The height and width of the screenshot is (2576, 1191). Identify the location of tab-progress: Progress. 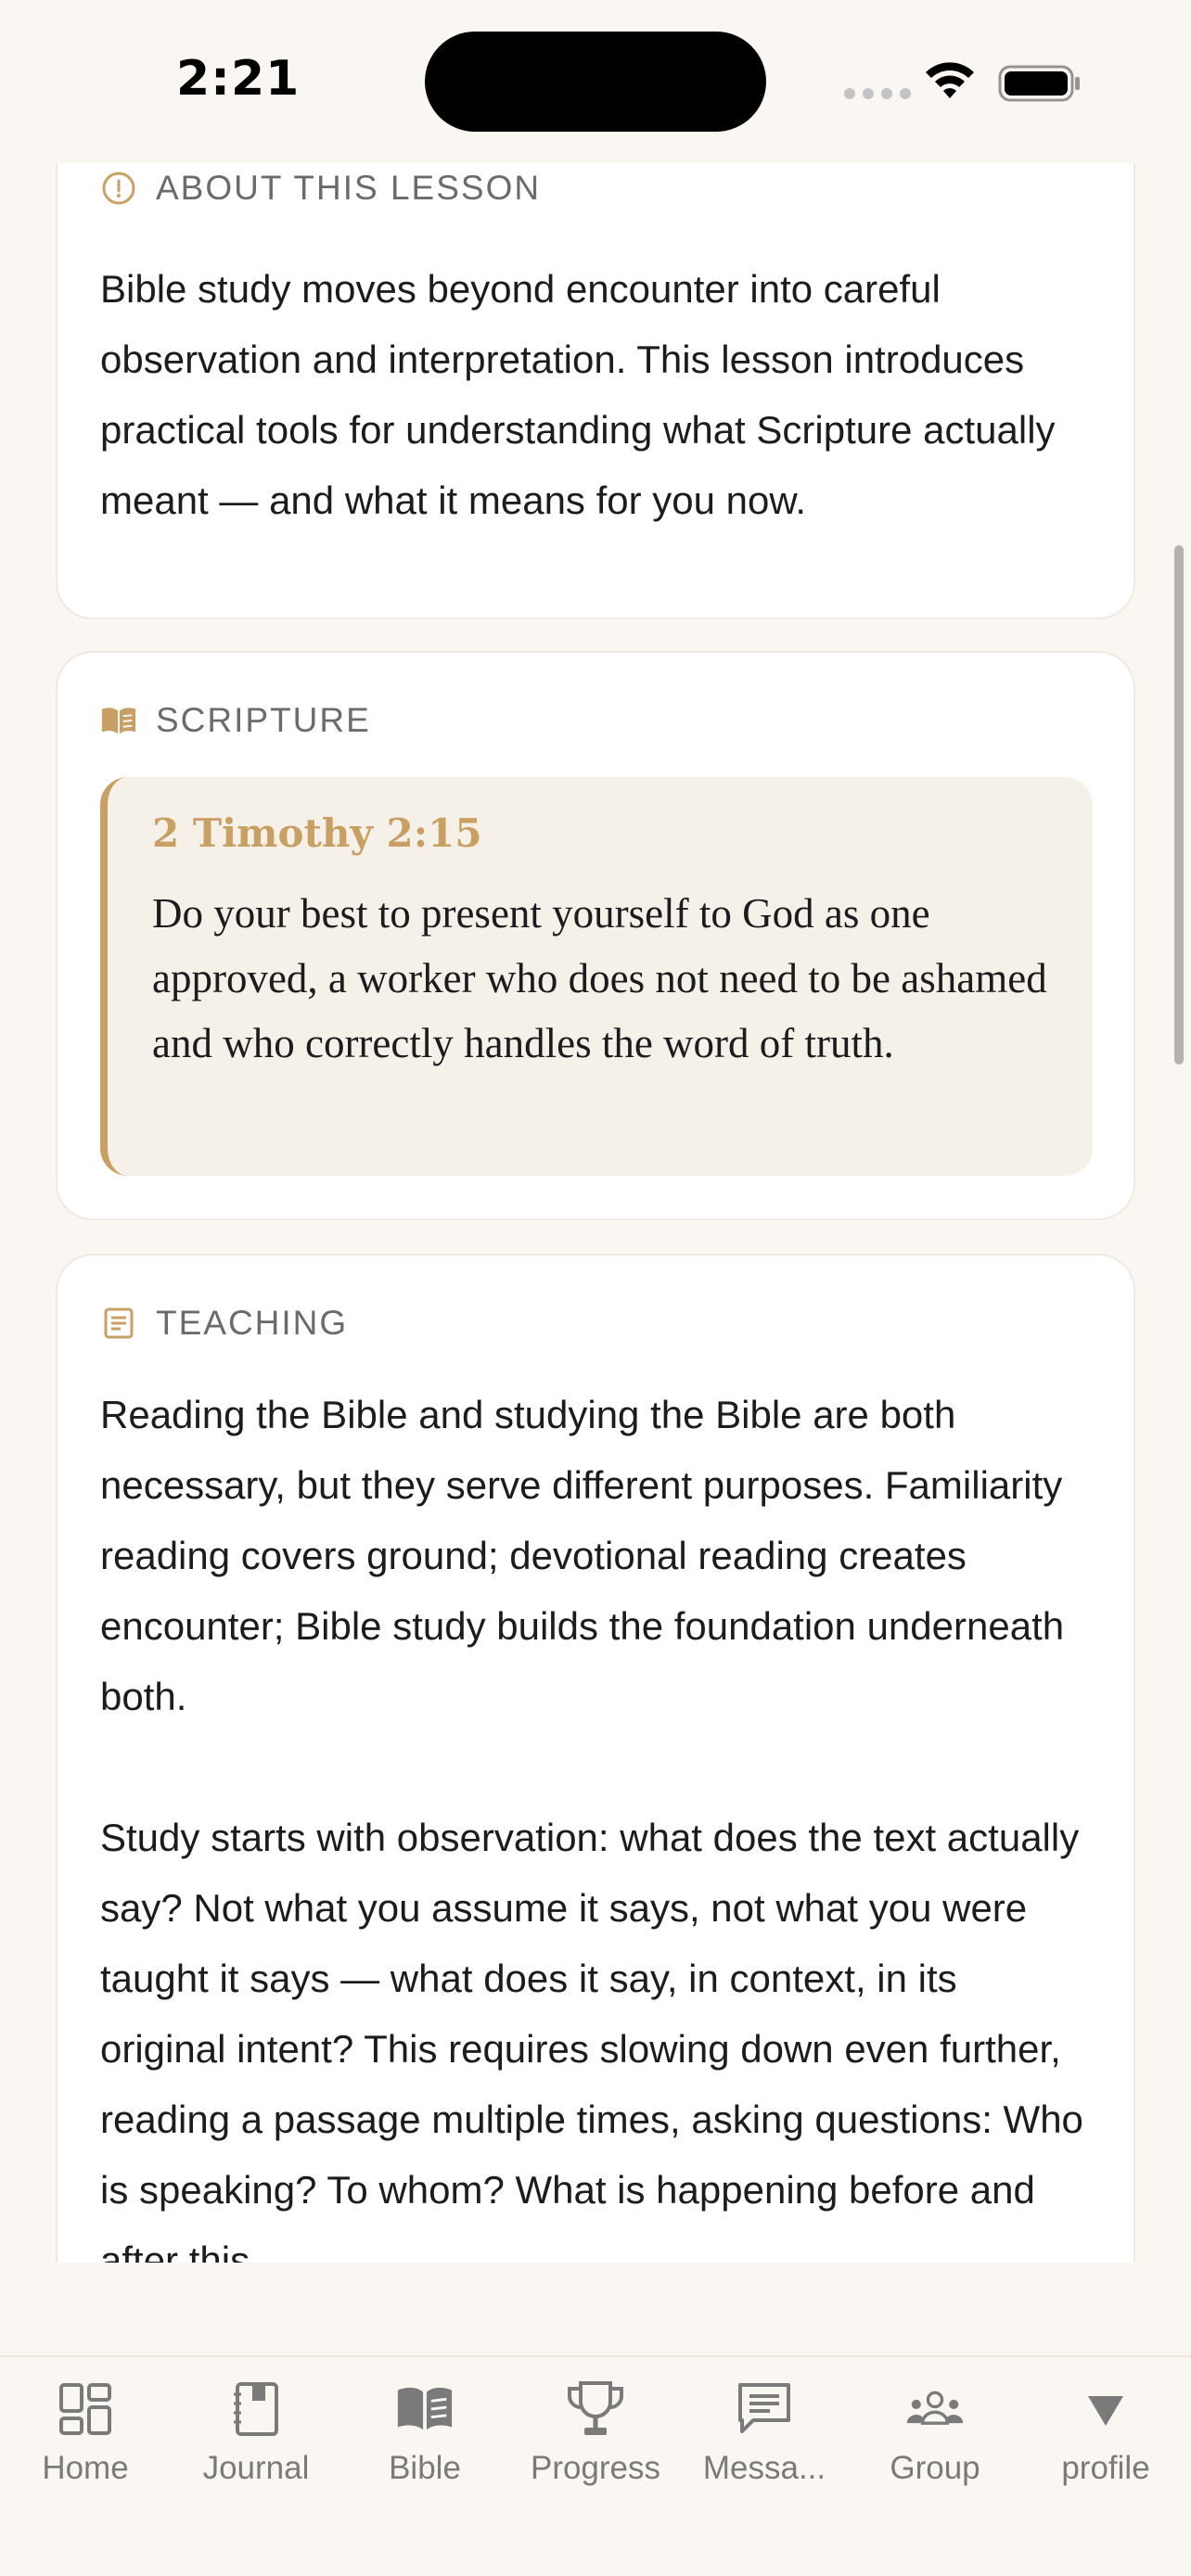
(595, 2433).